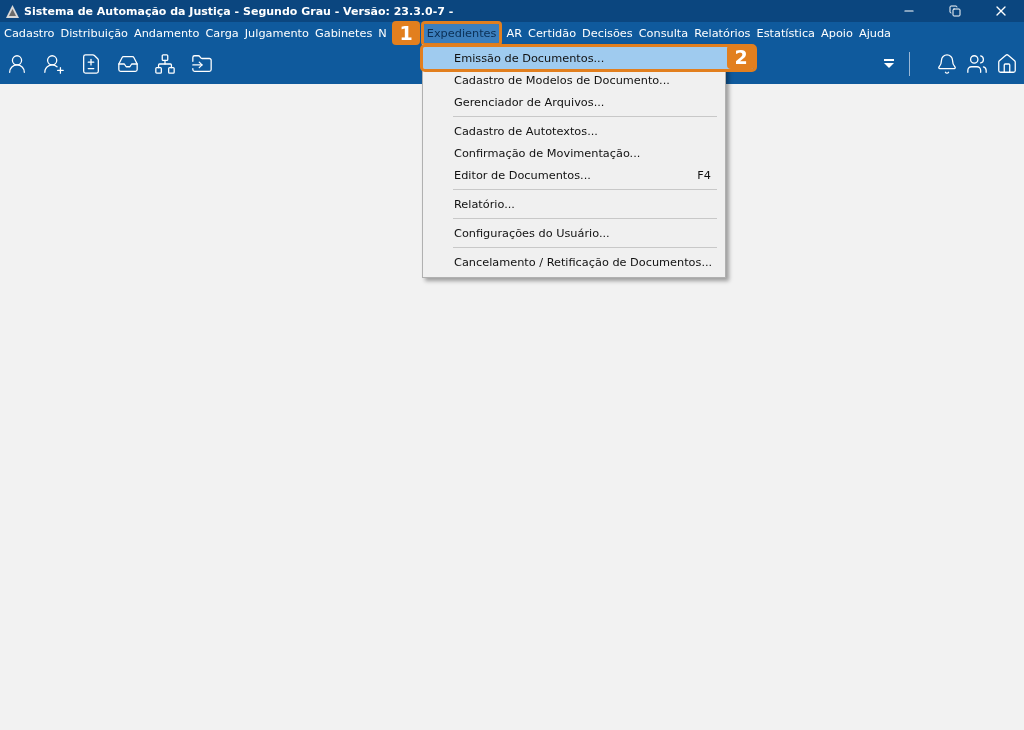 The height and width of the screenshot is (730, 1024). I want to click on folder-icon, so click(202, 64).